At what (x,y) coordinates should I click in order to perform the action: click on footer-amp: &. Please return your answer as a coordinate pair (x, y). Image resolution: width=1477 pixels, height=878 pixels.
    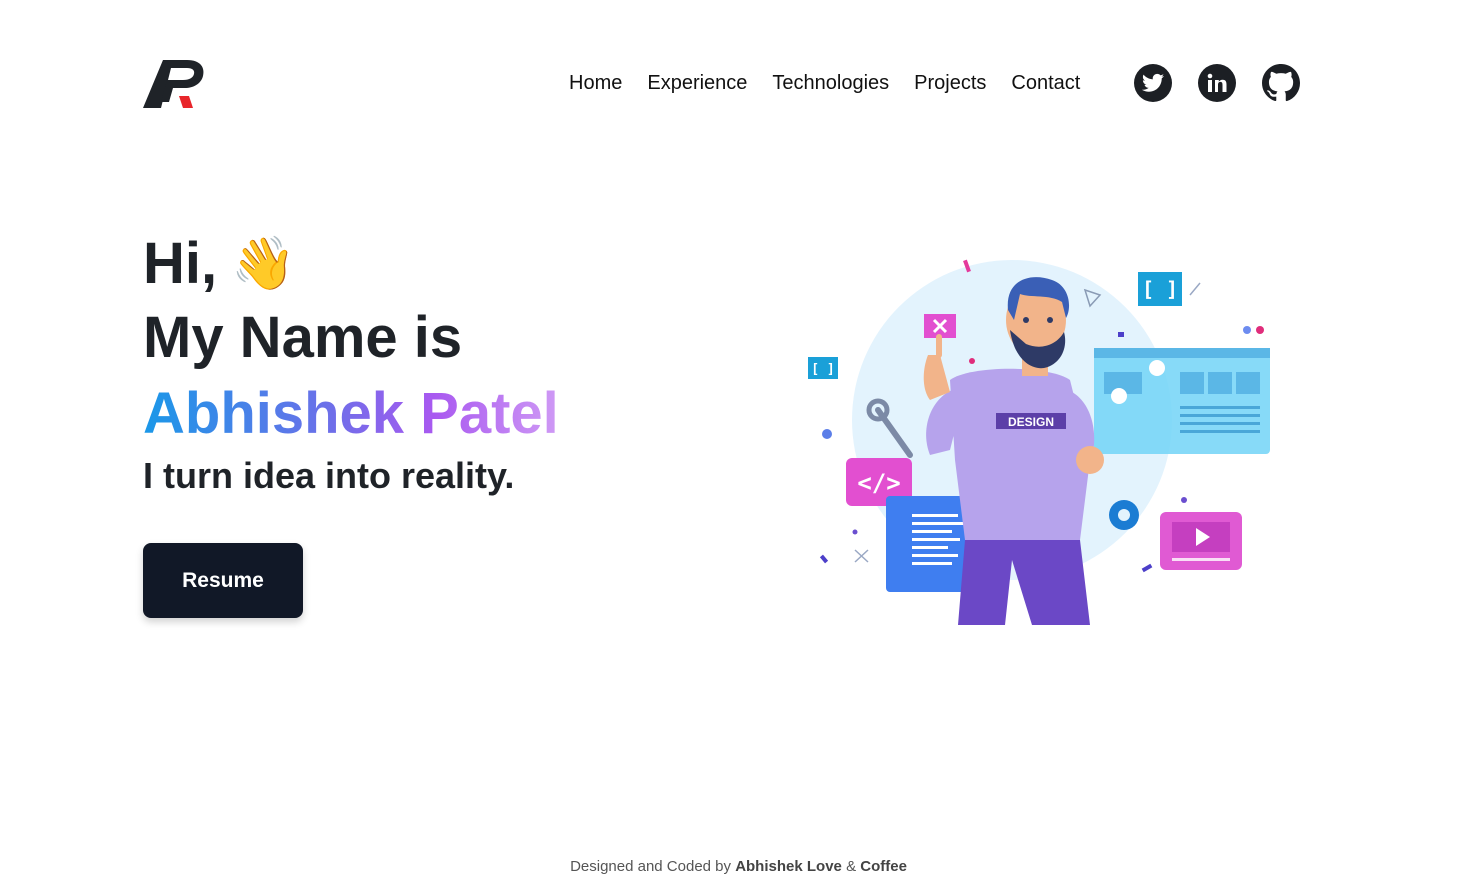
    Looking at the image, I should click on (851, 866).